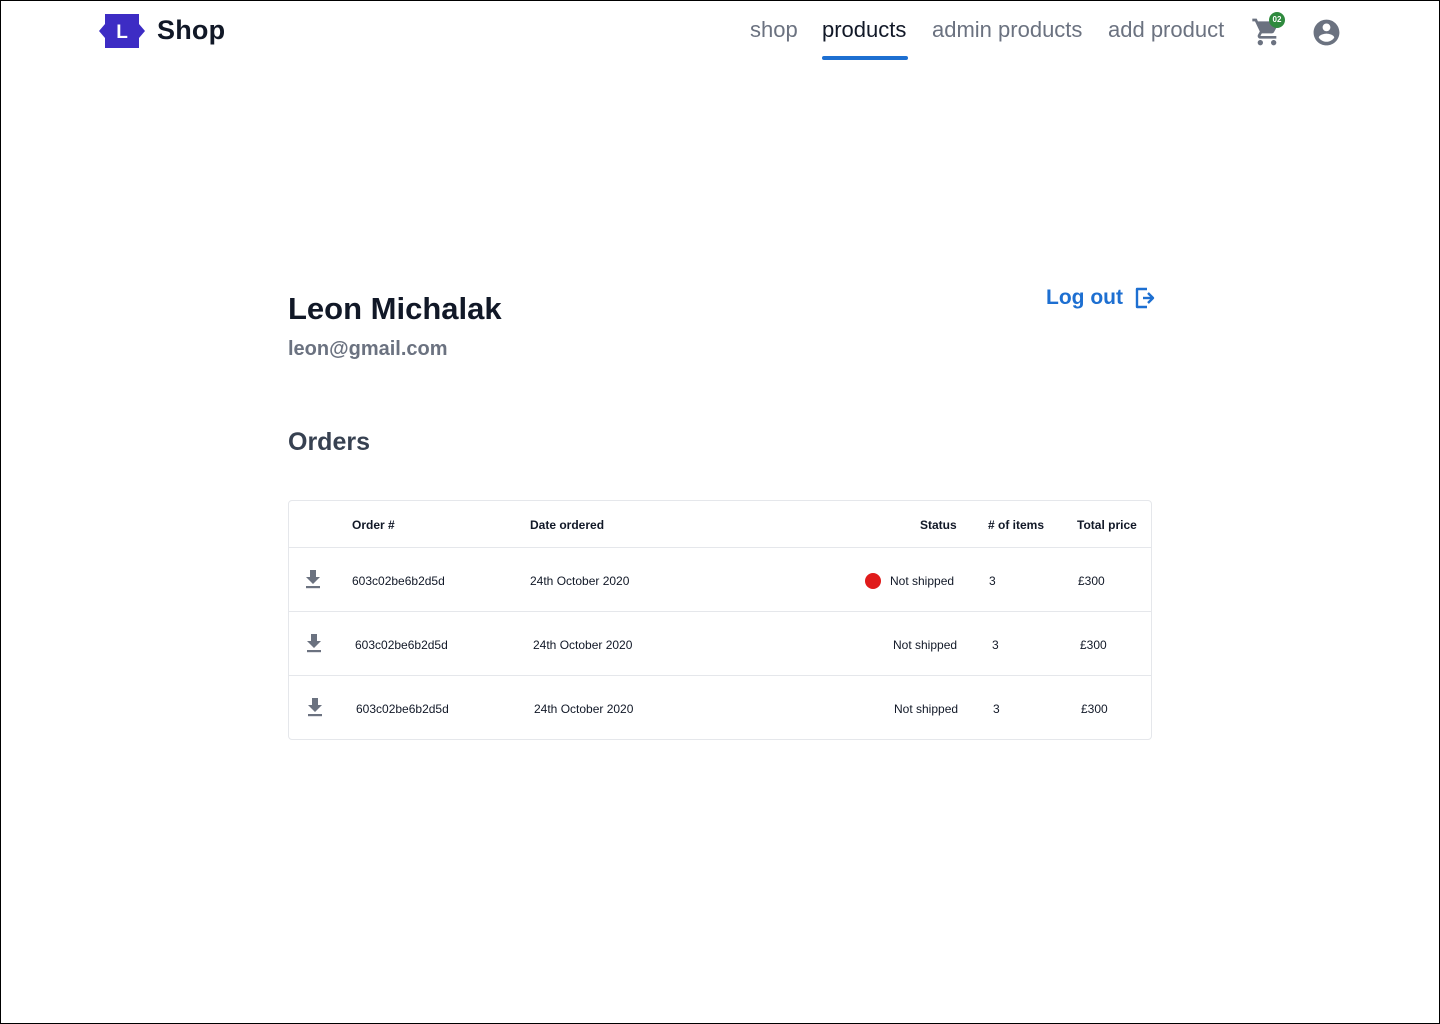 This screenshot has height=1024, width=1440. Describe the element at coordinates (864, 30) in the screenshot. I see `nav-link-products: products` at that location.